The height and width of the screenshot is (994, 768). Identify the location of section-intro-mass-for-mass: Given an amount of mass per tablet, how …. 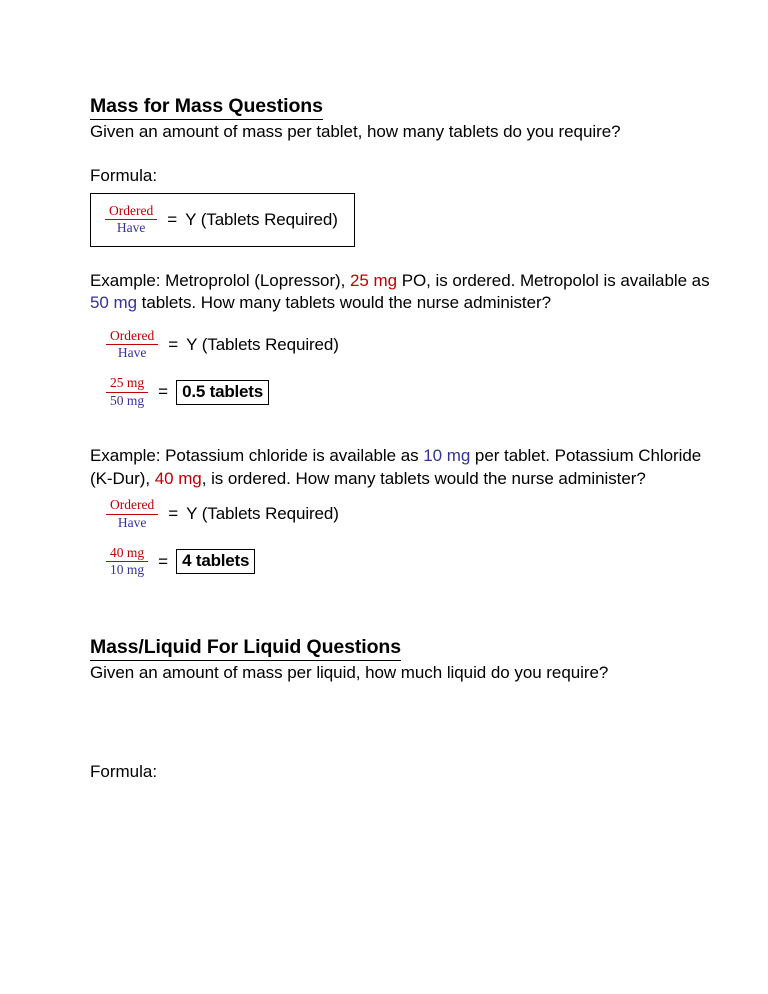
(355, 131).